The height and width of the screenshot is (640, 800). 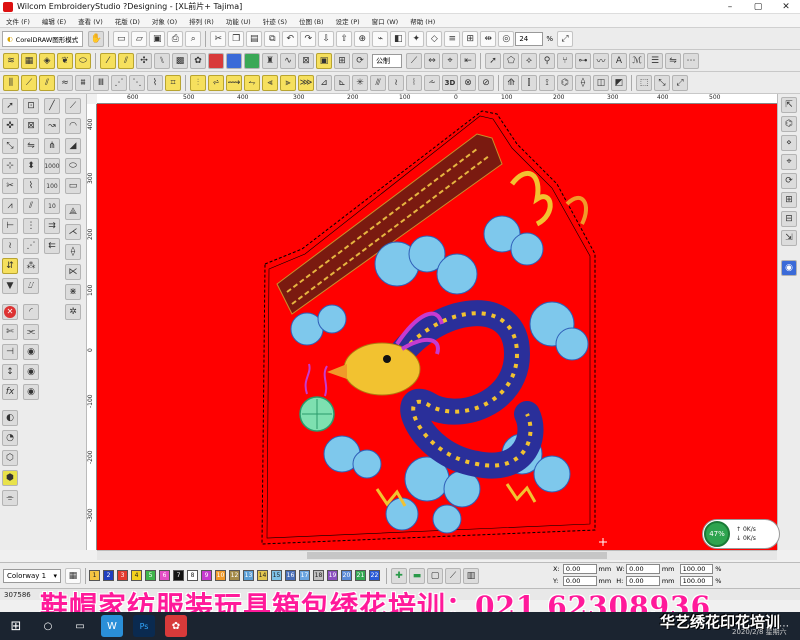 What do you see at coordinates (65, 82) in the screenshot?
I see `effect-4-icon: ≈` at bounding box center [65, 82].